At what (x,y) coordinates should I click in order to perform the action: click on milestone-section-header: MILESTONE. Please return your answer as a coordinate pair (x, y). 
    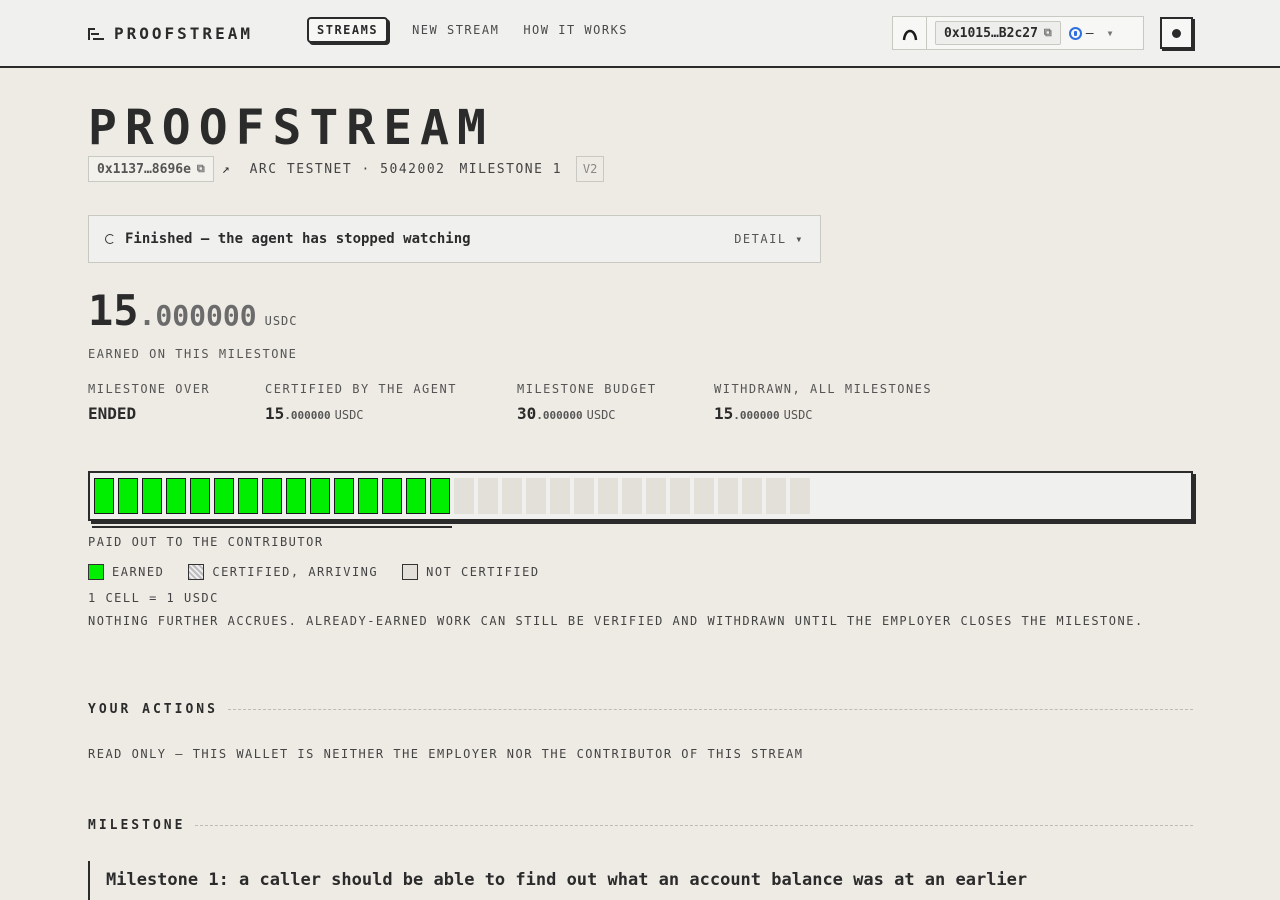
    Looking at the image, I should click on (640, 825).